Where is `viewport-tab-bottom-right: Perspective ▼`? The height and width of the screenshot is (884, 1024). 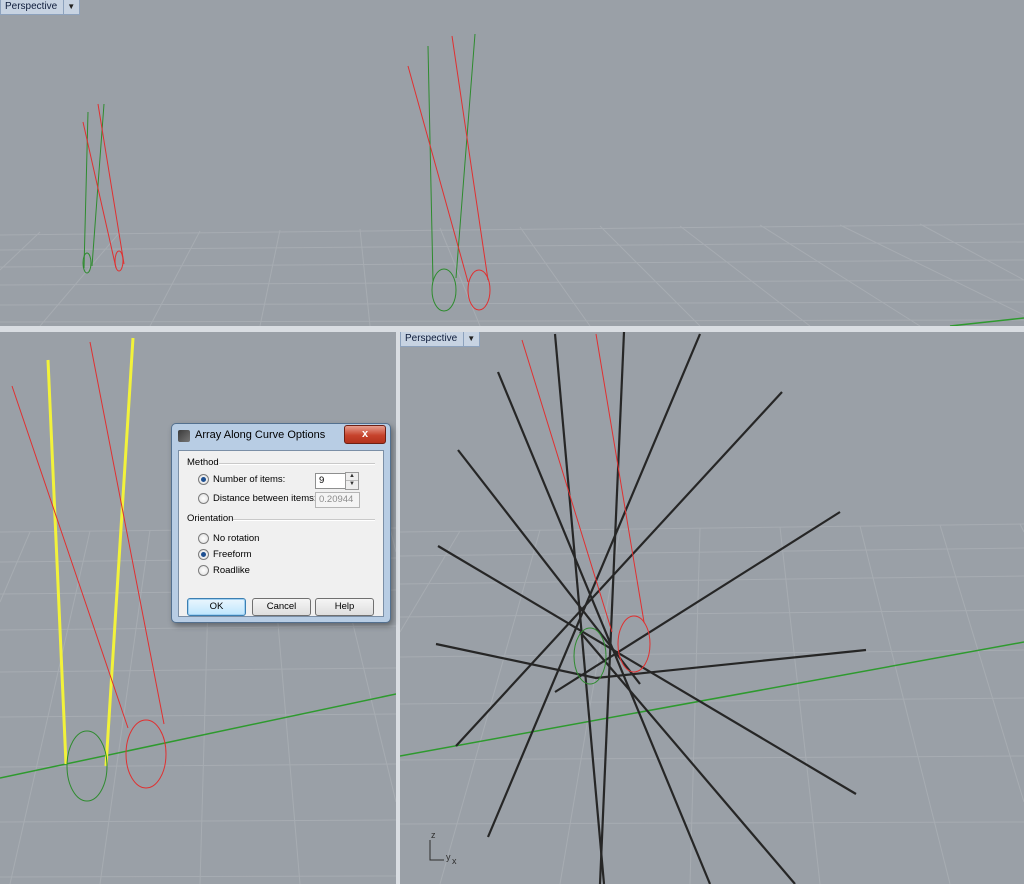
viewport-tab-bottom-right: Perspective ▼ is located at coordinates (440, 339).